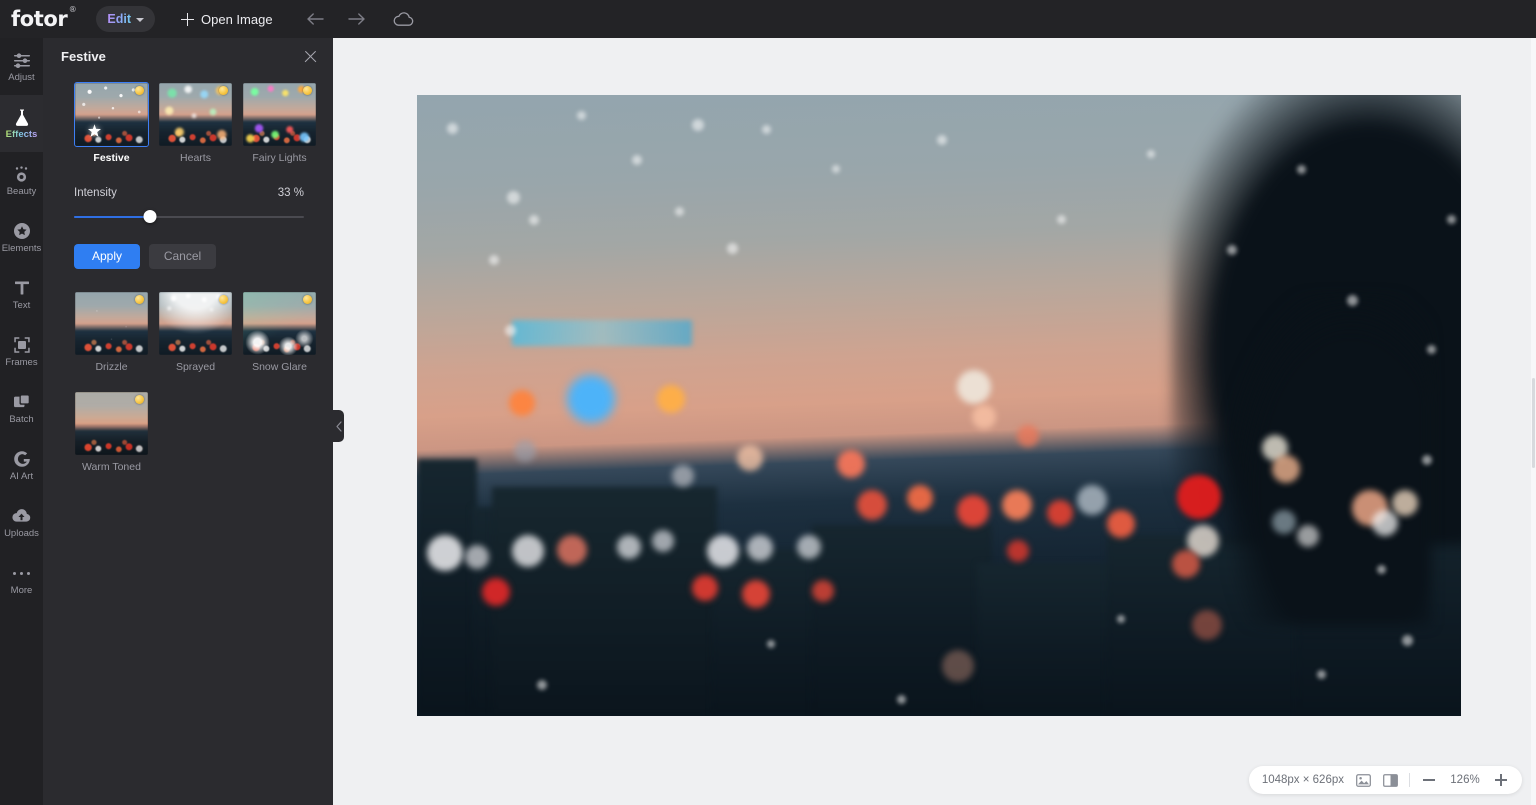 This screenshot has width=1536, height=805. Describe the element at coordinates (22, 231) in the screenshot. I see `star-badge-icon` at that location.